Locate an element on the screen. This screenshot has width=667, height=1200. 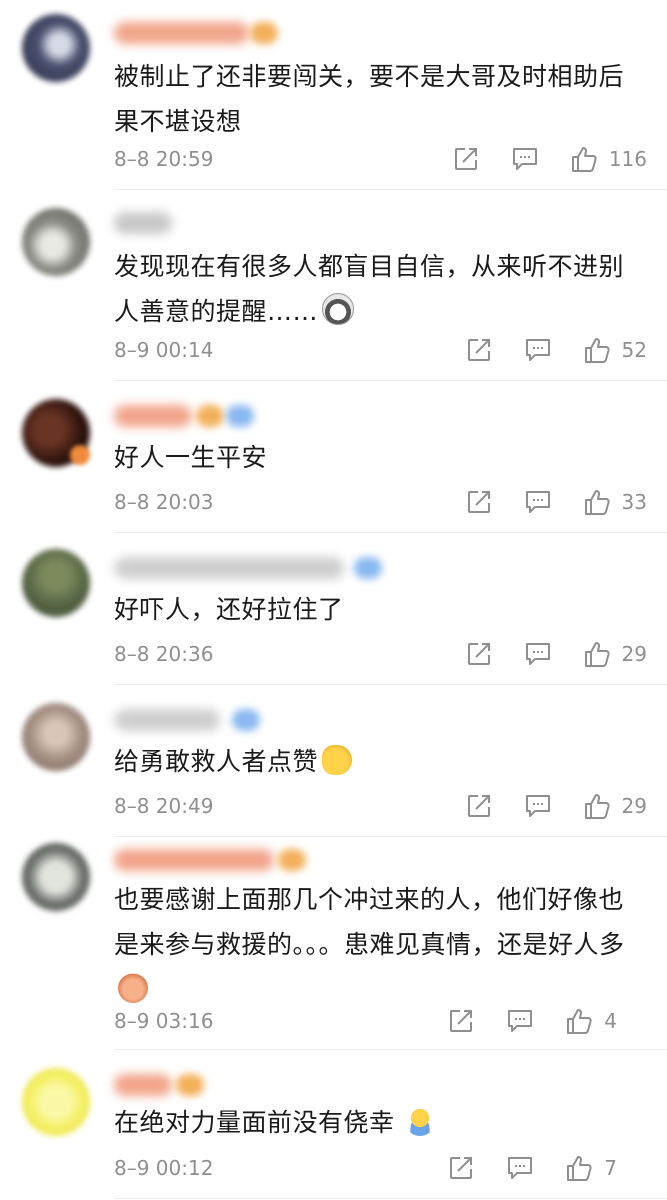
comment-text: 在绝对力量面前没有侥幸 is located at coordinates (375, 1122).